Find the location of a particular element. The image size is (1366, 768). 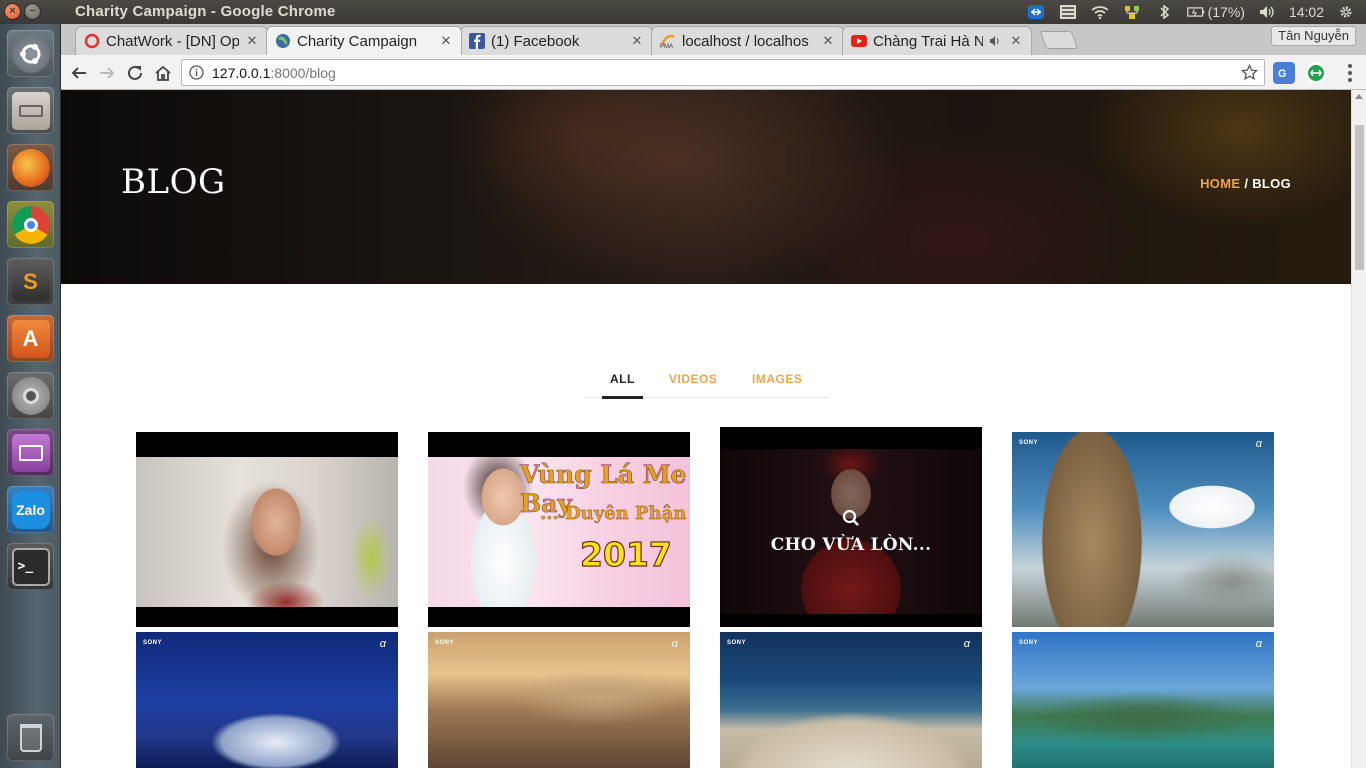

sublime-text-glyph: S is located at coordinates (30, 281).